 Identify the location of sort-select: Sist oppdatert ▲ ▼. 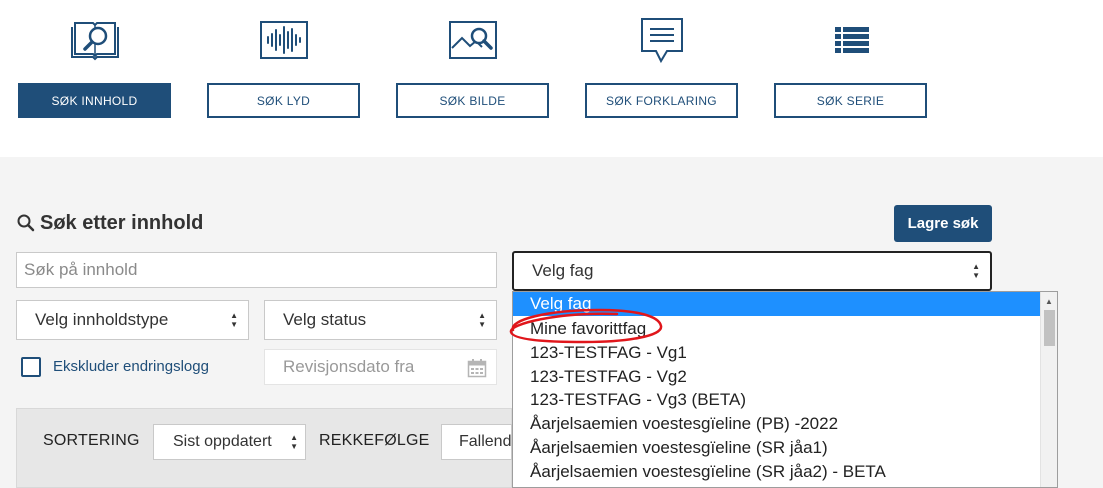
(229, 442).